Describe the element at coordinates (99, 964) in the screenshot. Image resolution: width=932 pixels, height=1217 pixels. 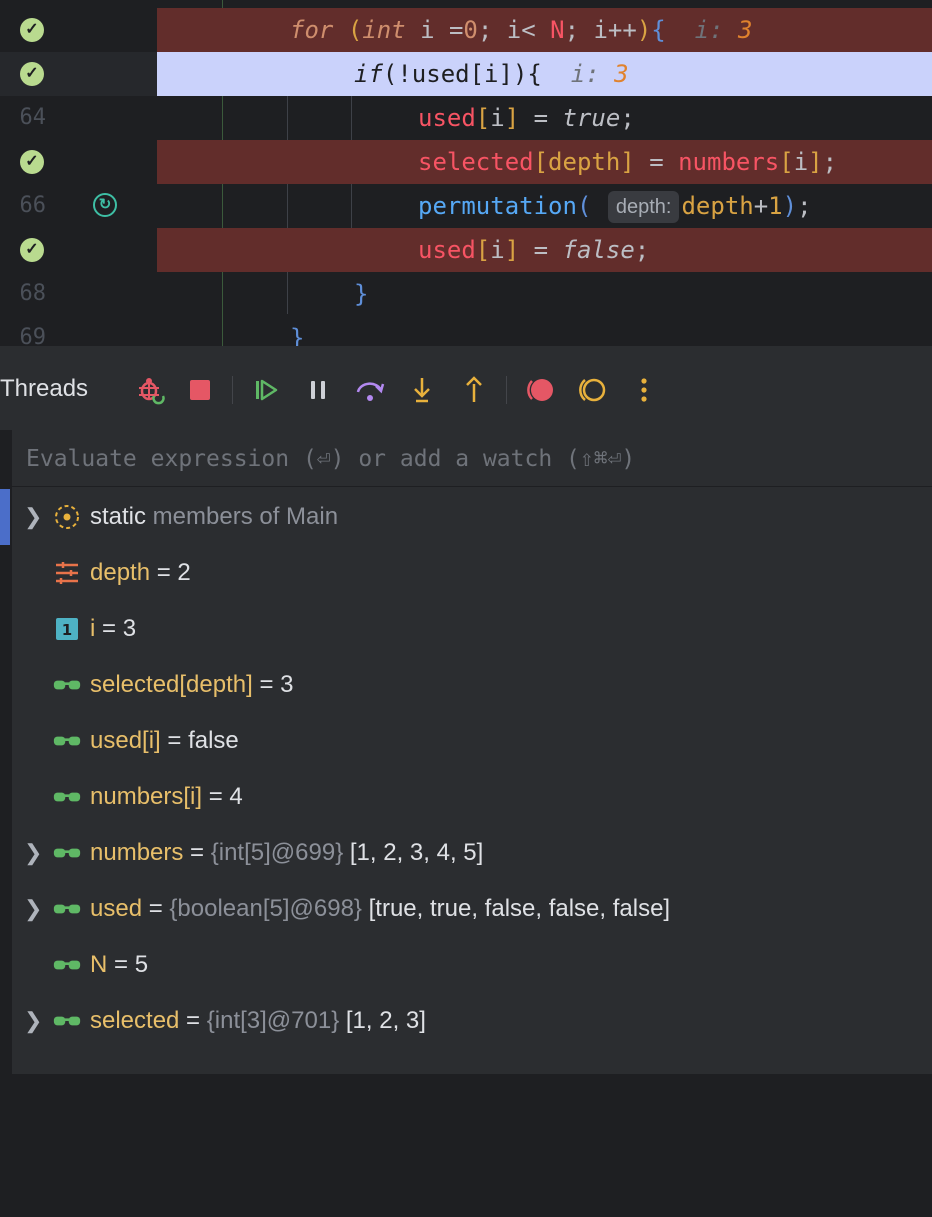
I see `variable-name: N` at that location.